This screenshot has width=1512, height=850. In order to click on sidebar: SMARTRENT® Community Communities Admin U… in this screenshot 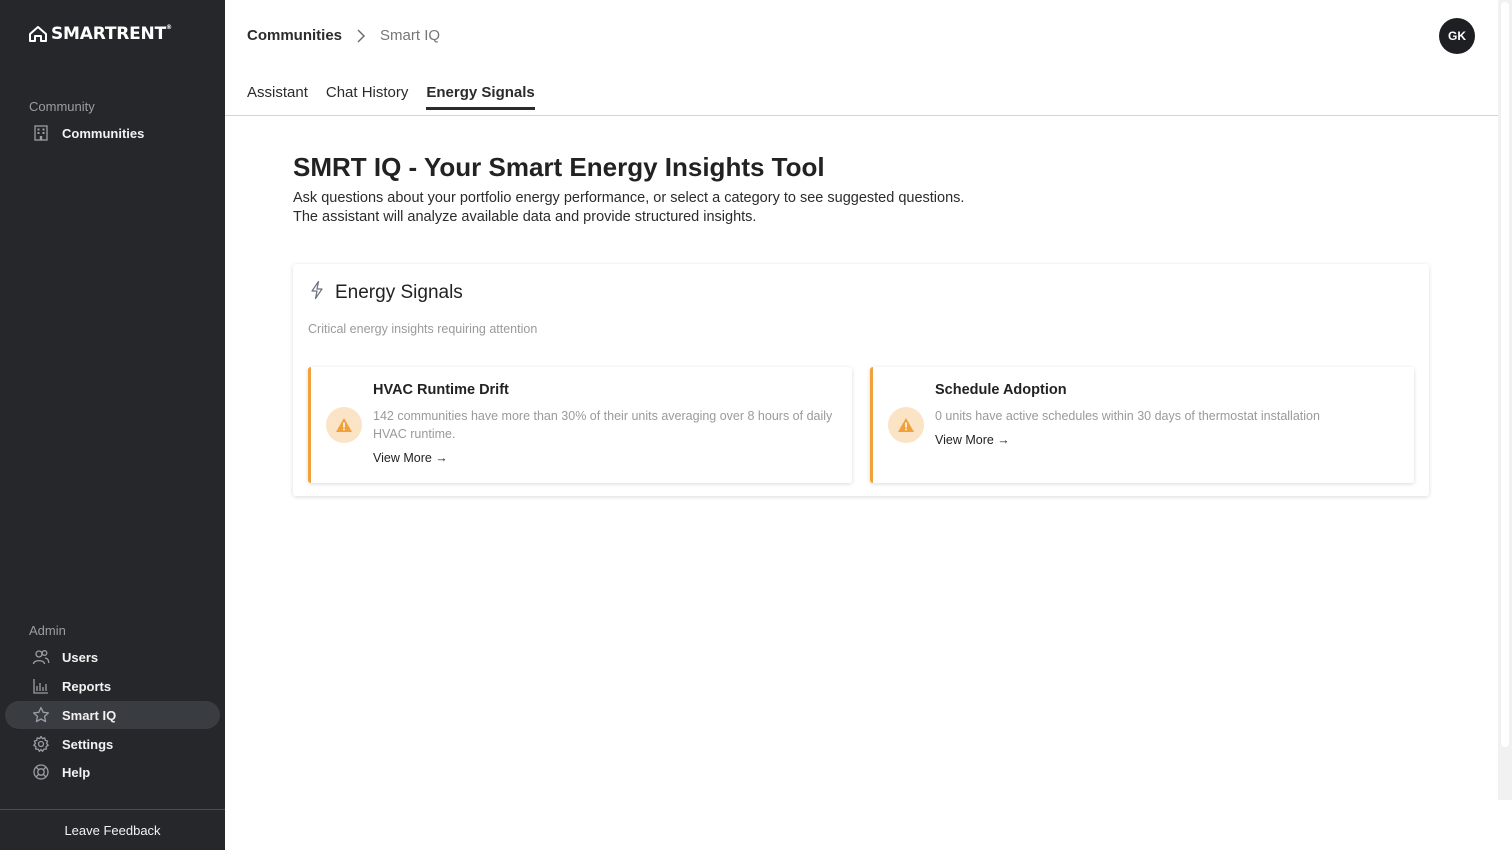, I will do `click(112, 425)`.